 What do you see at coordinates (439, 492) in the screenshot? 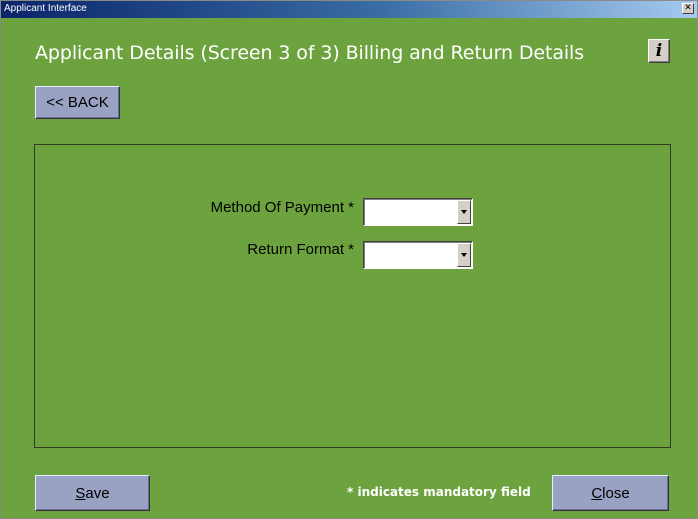
I see `mandatory-field-note: * indicates mandatory field` at bounding box center [439, 492].